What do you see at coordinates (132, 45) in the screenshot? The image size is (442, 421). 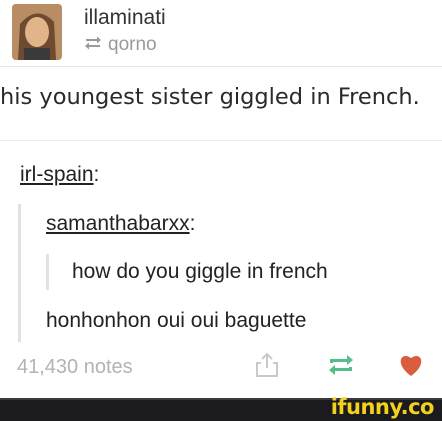 I see `reblog-source-username: qorno` at bounding box center [132, 45].